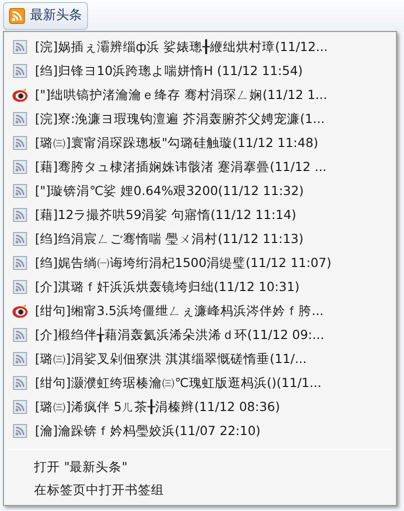 The image size is (404, 511). I want to click on menu-item: [介]淇璐ｆ奸浜浜烘轰镜垮归绌(11/12 10:31), so click(167, 287).